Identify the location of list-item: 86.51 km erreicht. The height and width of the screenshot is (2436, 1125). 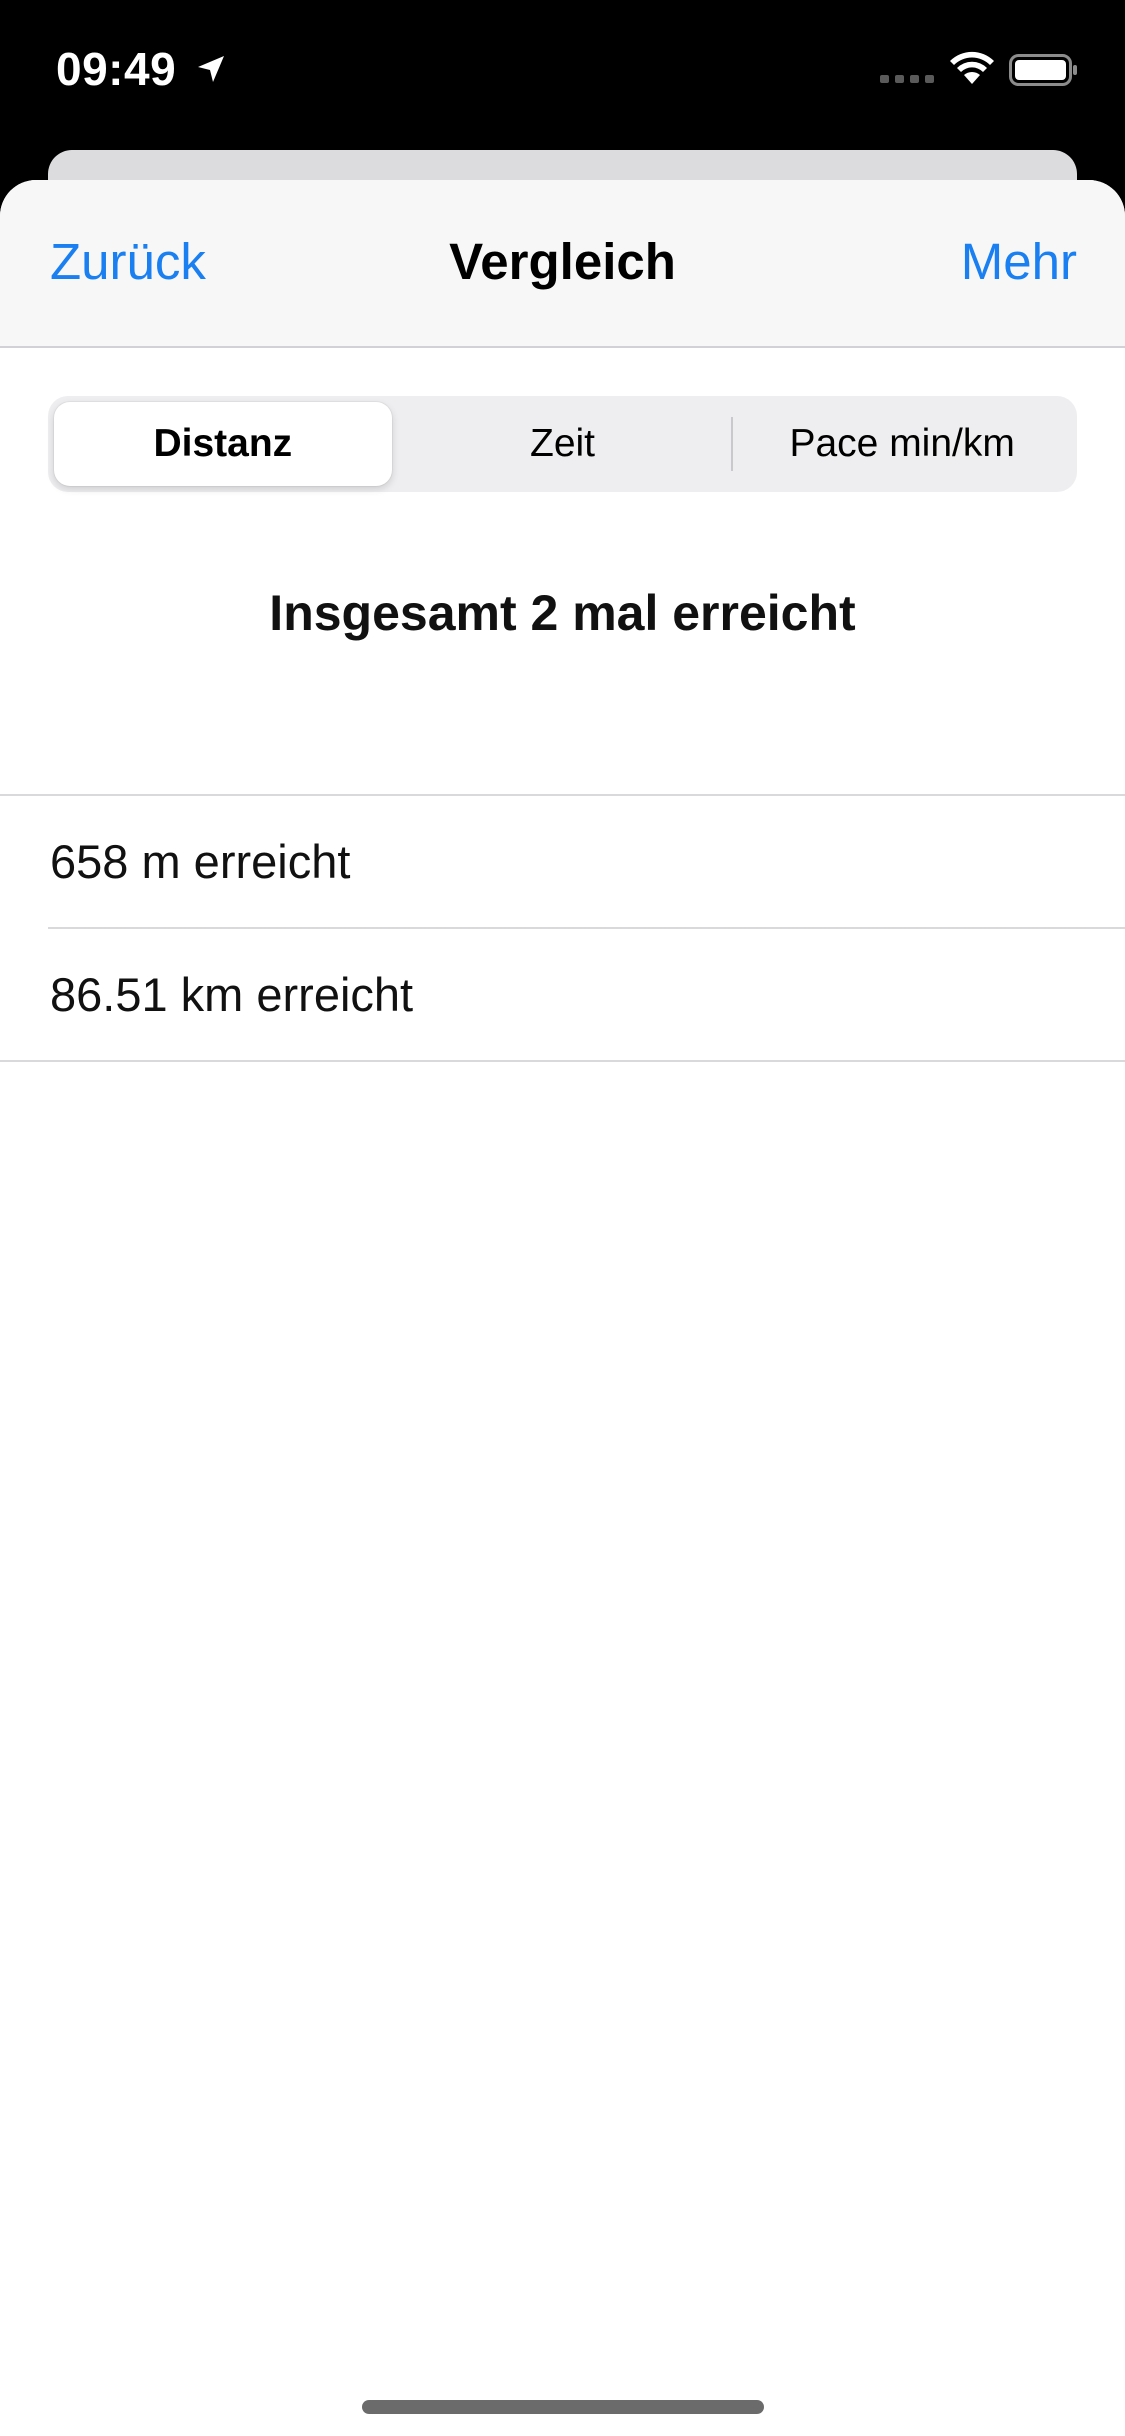
(562, 994).